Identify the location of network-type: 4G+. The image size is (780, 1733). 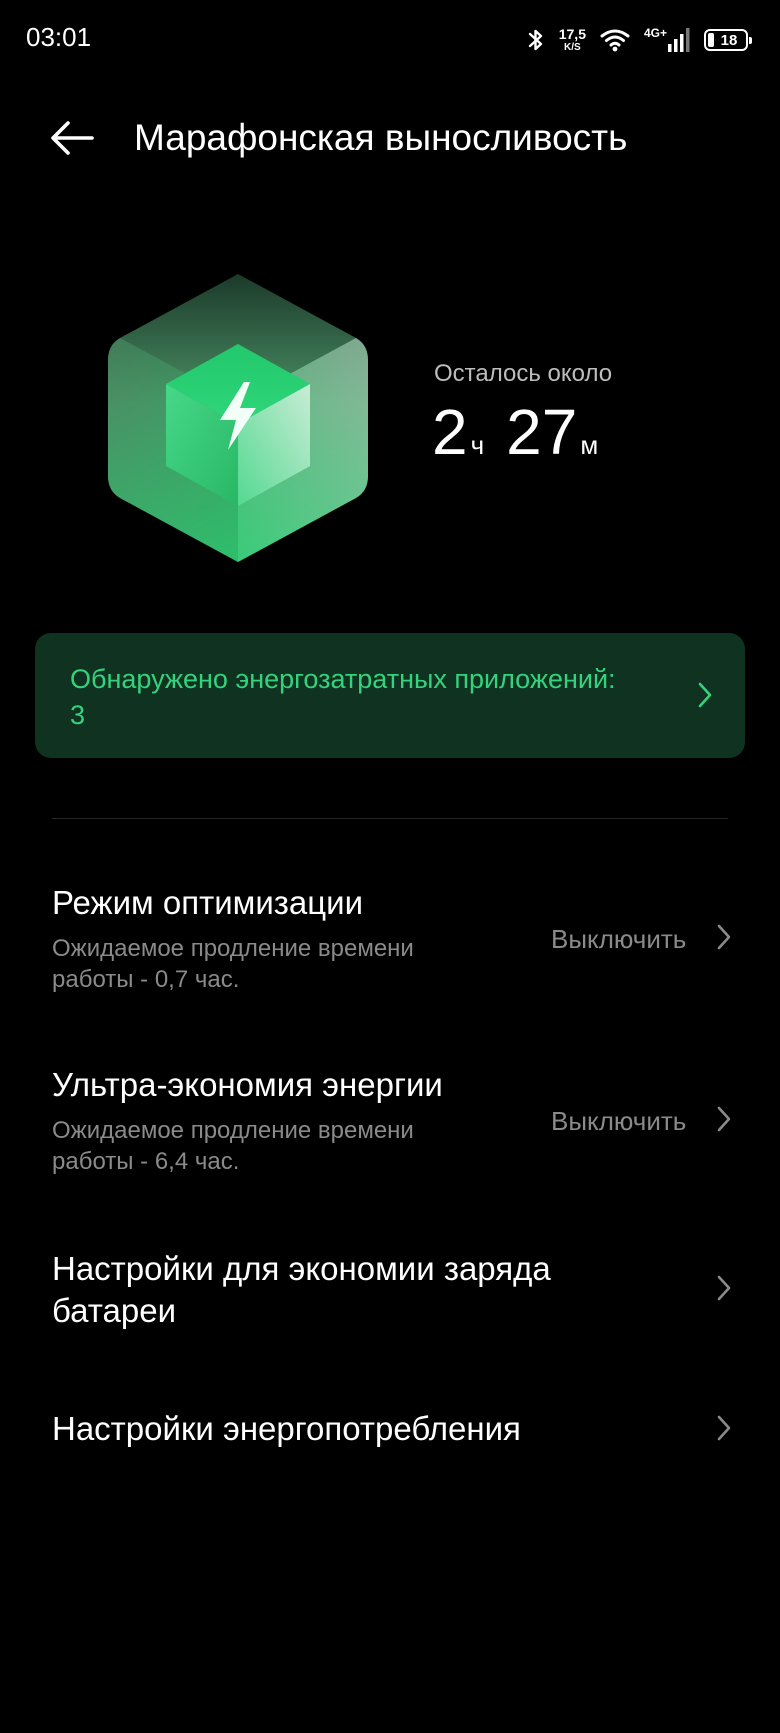
(655, 33).